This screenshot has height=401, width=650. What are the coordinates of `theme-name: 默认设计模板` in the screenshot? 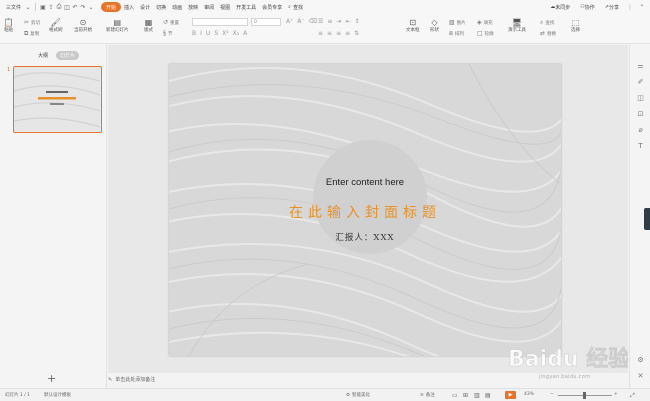 It's located at (57, 395).